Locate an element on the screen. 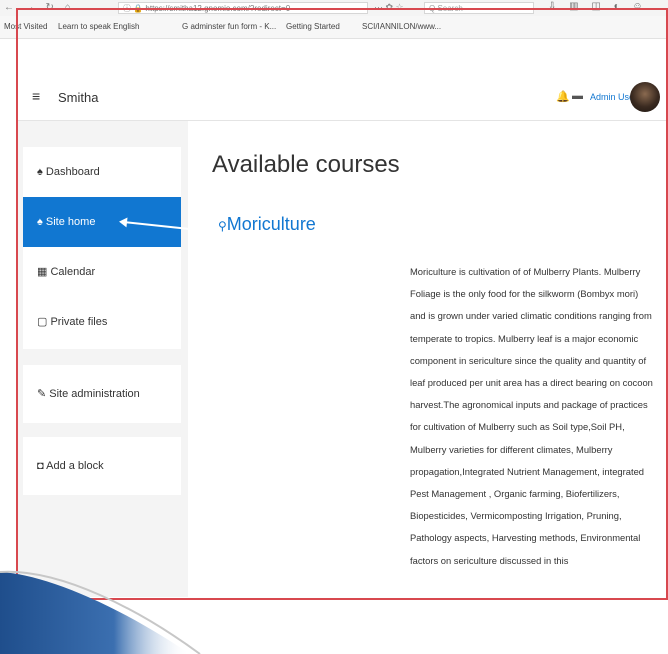 This screenshot has height=654, width=668. add-block-block: ◘ Add a block is located at coordinates (102, 466).